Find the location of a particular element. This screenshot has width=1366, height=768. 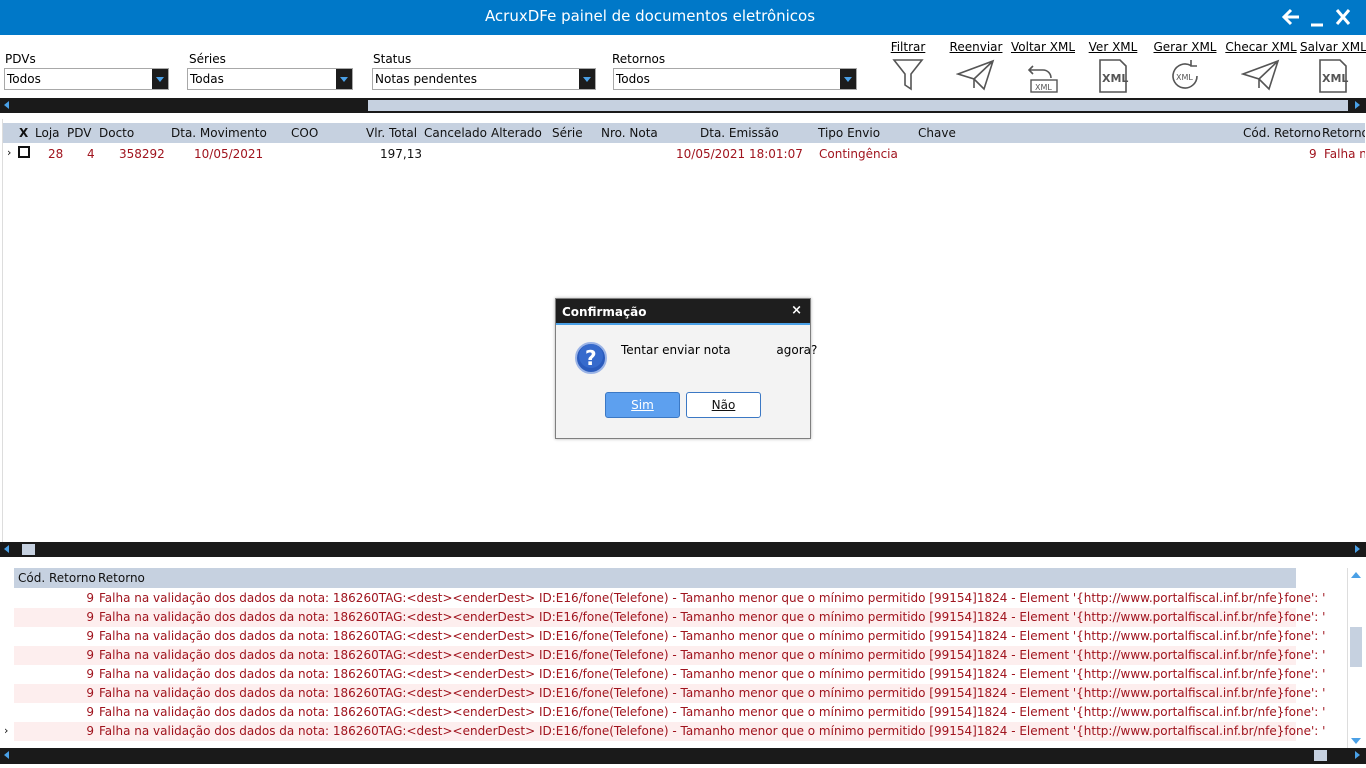

salvar-xml-button: Salvar XML XML is located at coordinates (1333, 67).